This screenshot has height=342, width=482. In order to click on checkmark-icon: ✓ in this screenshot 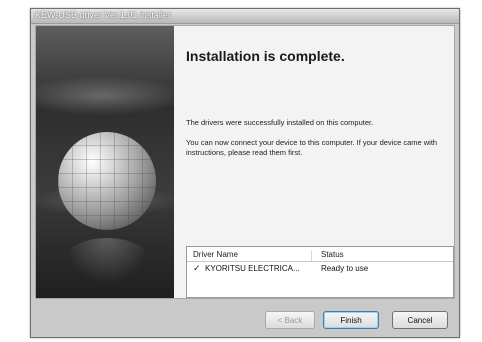, I will do `click(197, 268)`.